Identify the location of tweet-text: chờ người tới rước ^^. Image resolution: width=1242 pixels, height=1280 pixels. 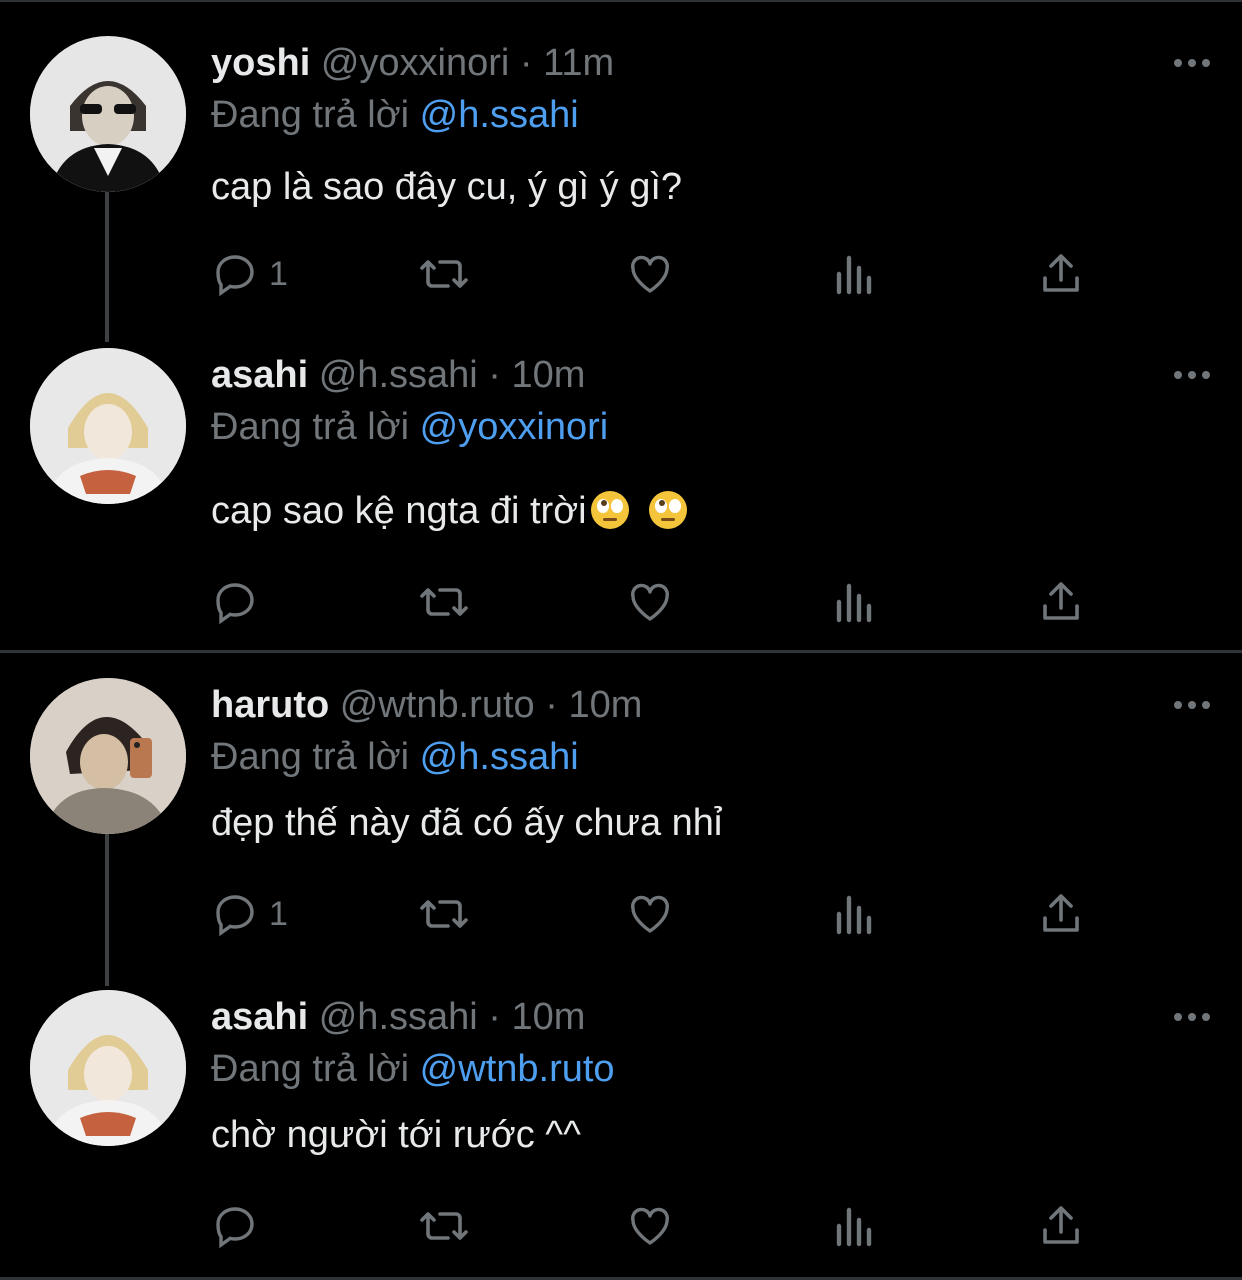
(396, 1135).